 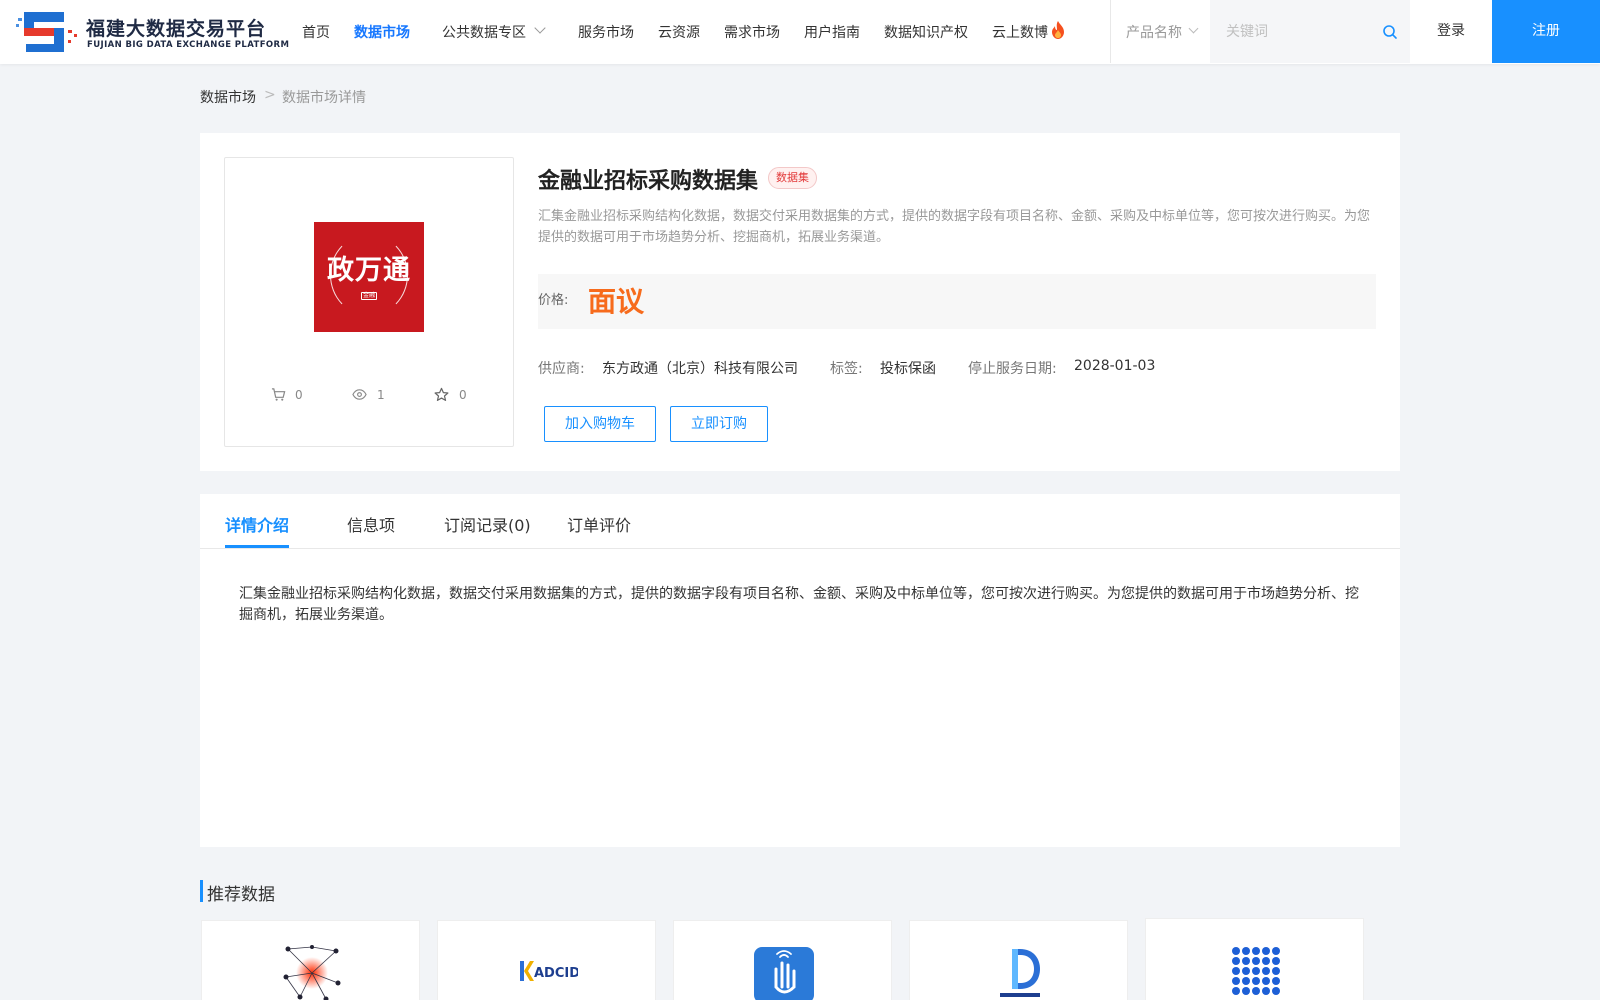 What do you see at coordinates (908, 369) in the screenshot?
I see `tag-value: 投标保函` at bounding box center [908, 369].